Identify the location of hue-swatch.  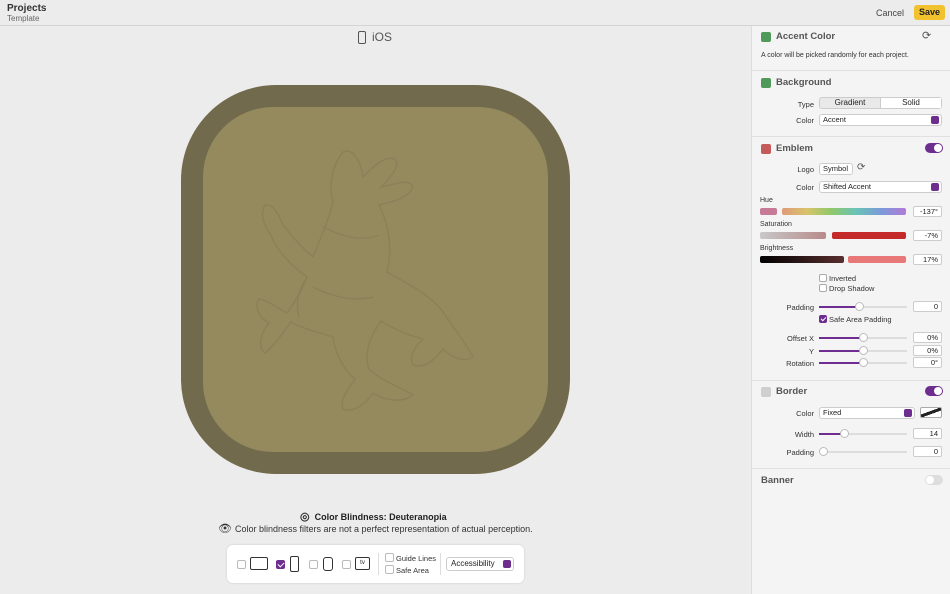
(768, 211).